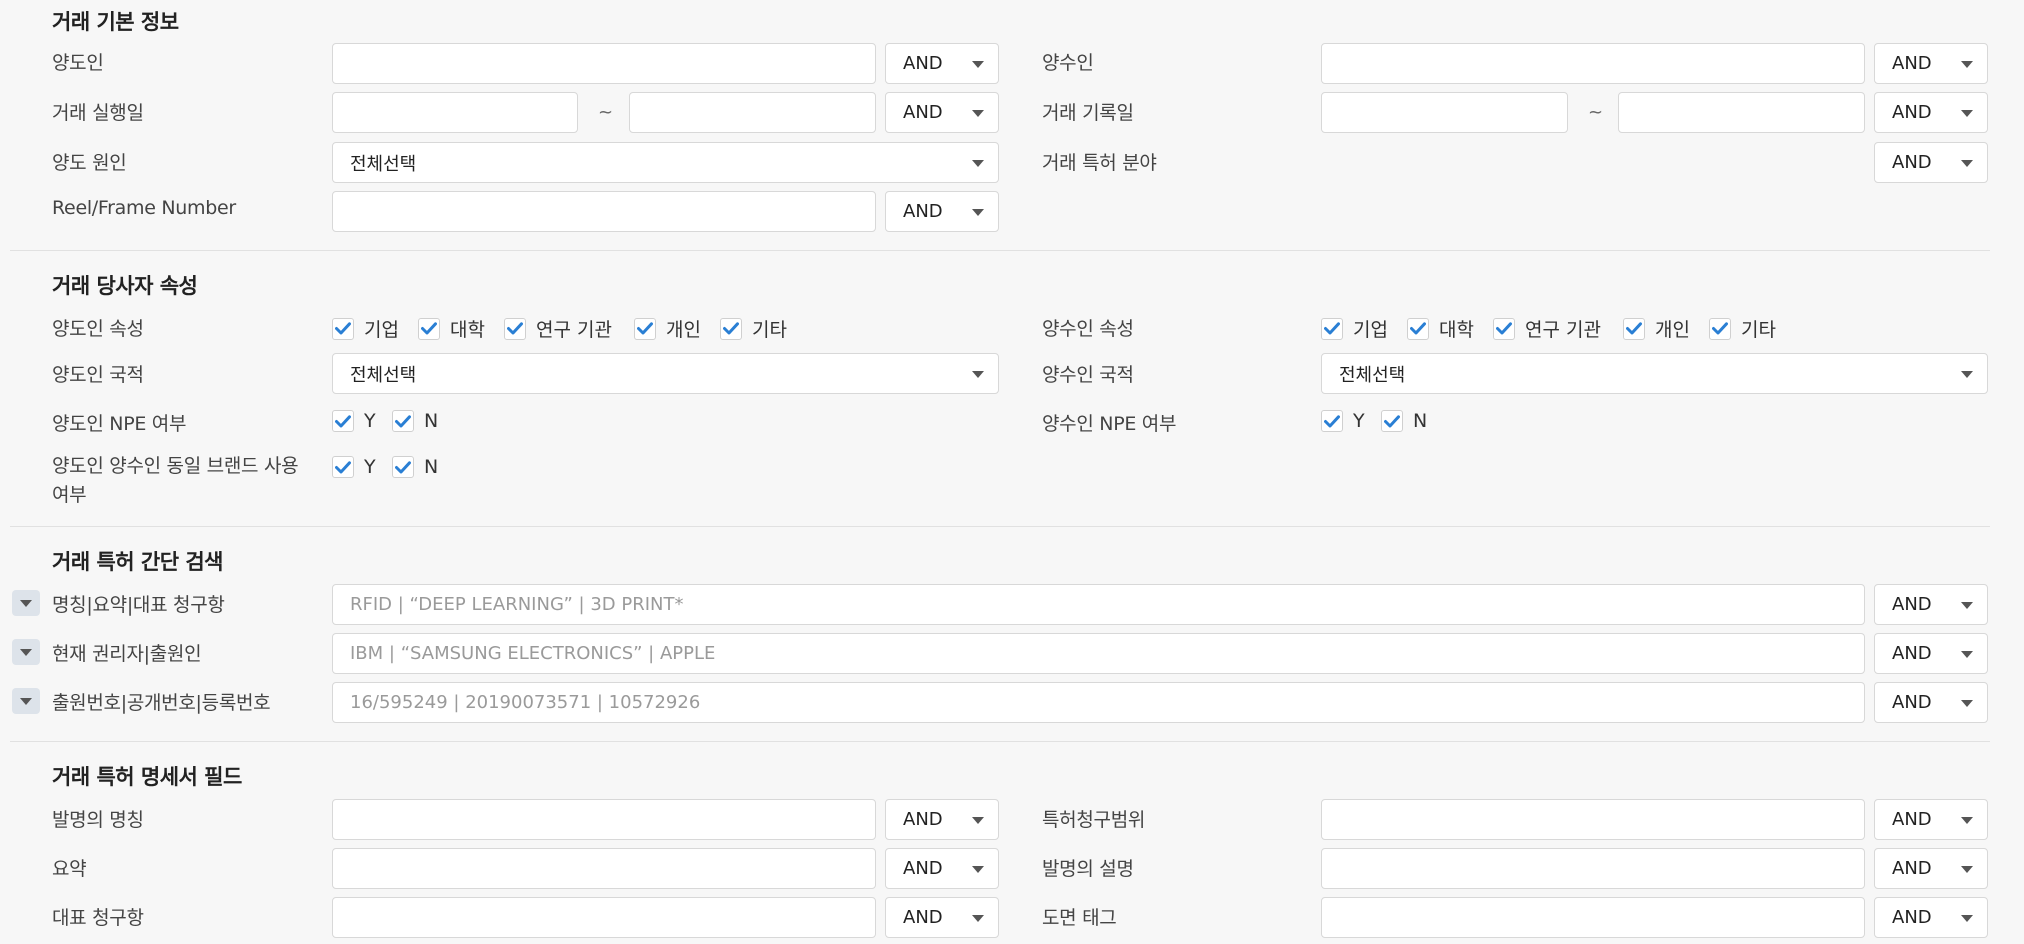 This screenshot has height=944, width=2024. What do you see at coordinates (175, 480) in the screenshot?
I see `same-brand-label: 양도인 양수인 동일 브랜드 사용 여부` at bounding box center [175, 480].